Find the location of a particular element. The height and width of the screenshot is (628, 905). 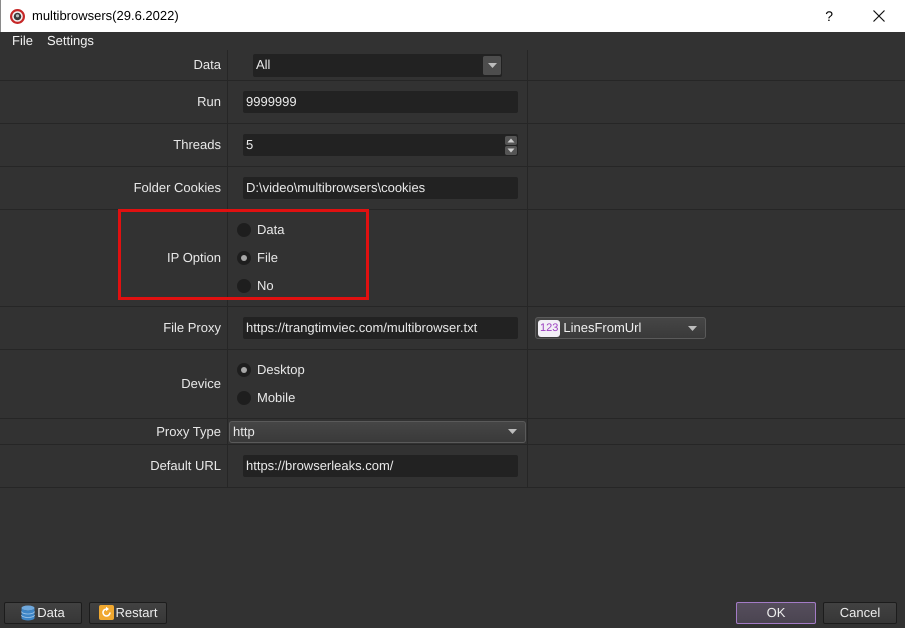

data-button: Data is located at coordinates (43, 613).